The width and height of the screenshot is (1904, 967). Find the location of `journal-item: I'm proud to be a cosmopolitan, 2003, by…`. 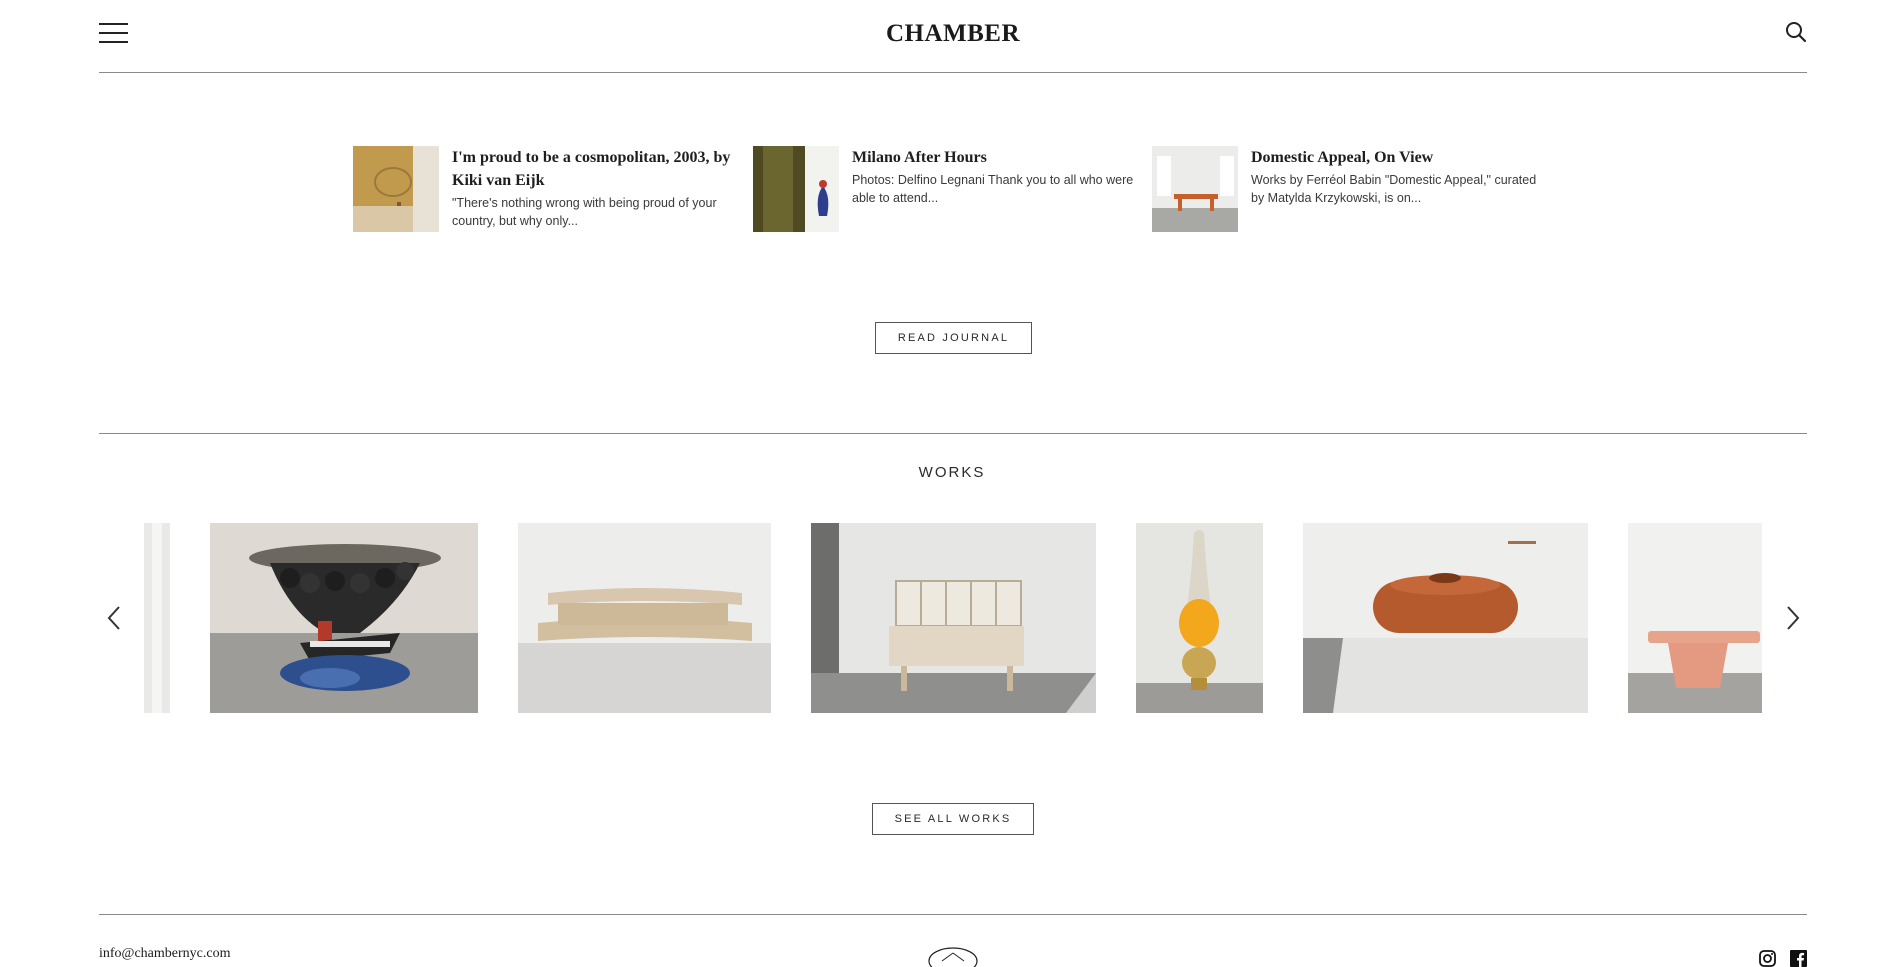

journal-item: I'm proud to be a cosmopolitan, 2003, by… is located at coordinates (553, 189).